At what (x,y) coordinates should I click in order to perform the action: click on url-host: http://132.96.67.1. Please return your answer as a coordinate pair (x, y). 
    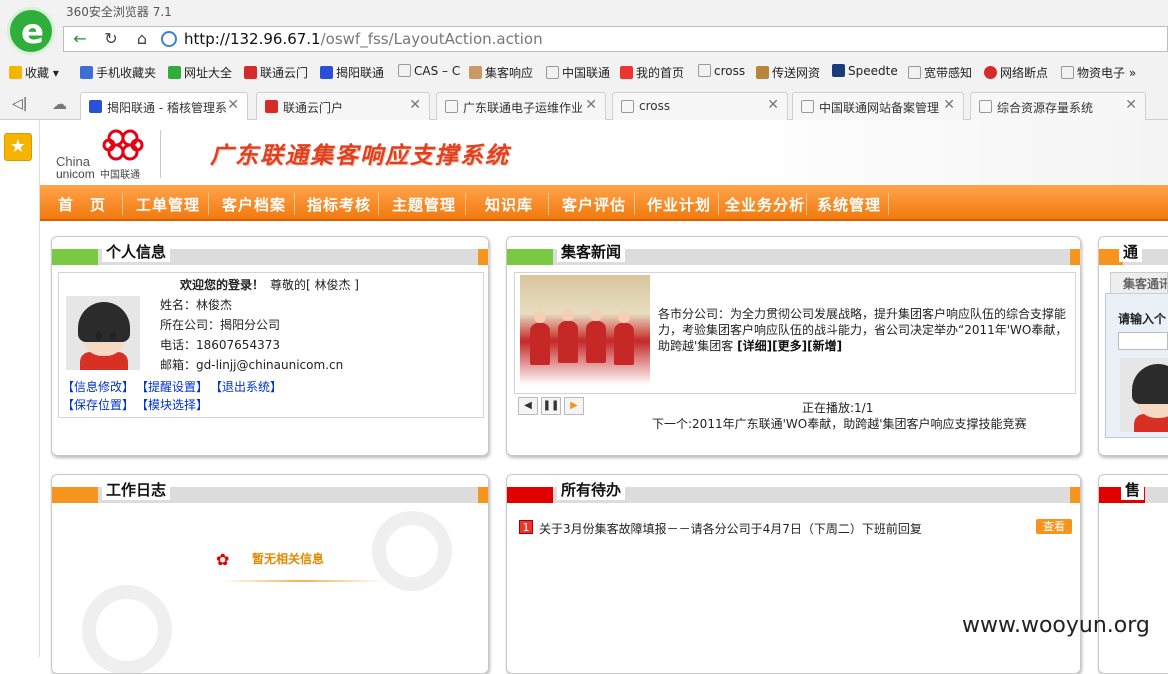
    Looking at the image, I should click on (252, 39).